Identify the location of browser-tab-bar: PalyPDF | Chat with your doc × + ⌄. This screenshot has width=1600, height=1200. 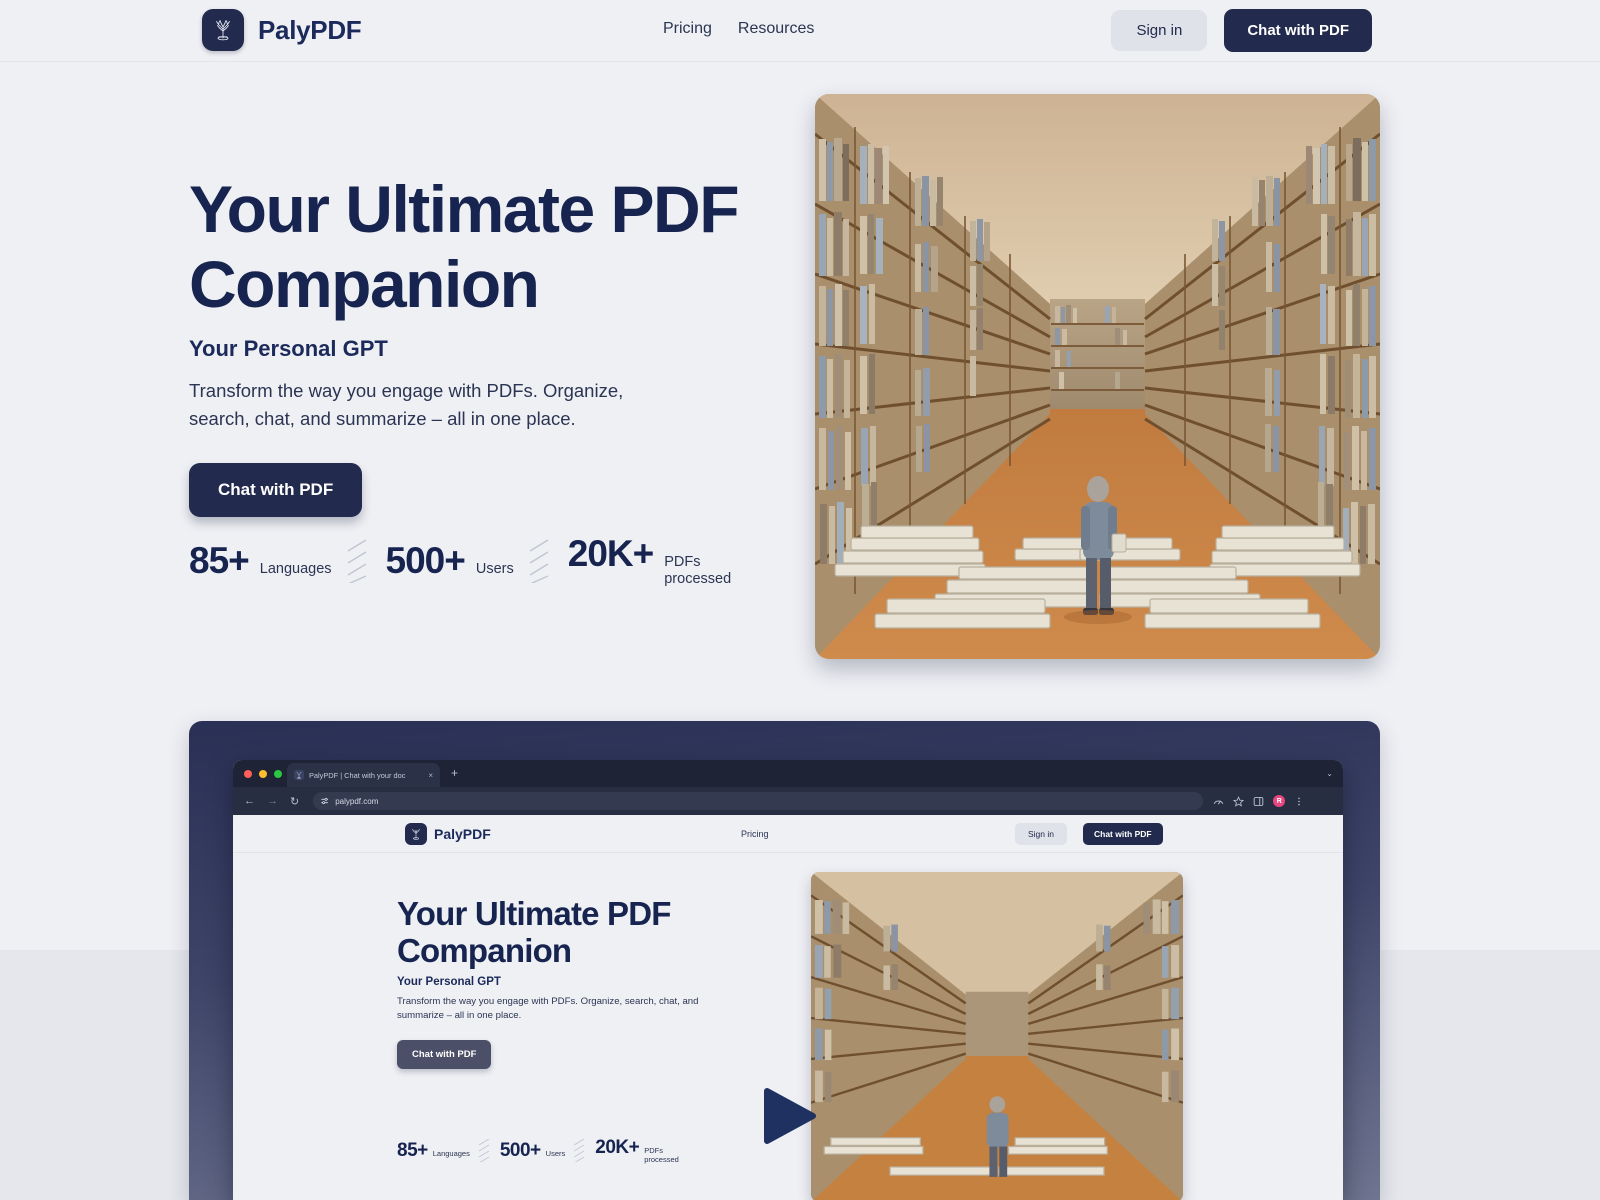
(788, 773).